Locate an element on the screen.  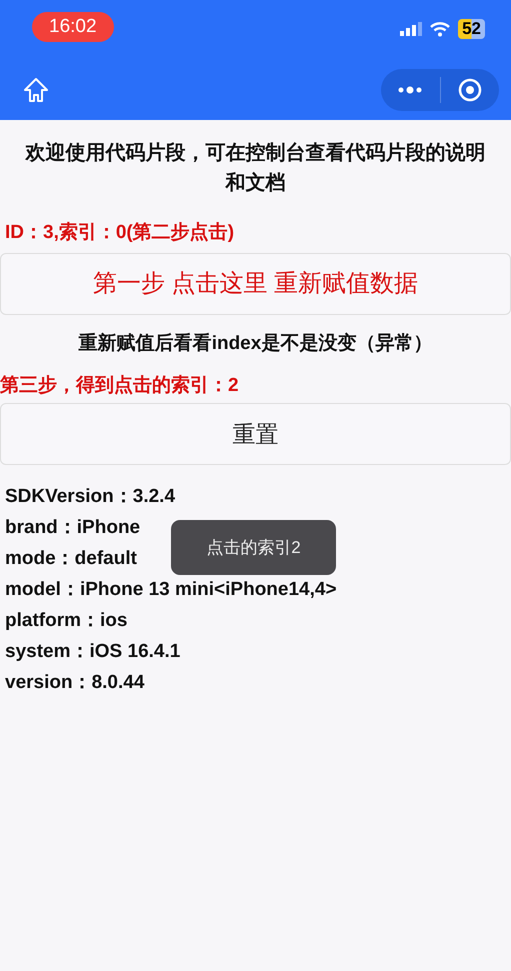
home-icon is located at coordinates (36, 90).